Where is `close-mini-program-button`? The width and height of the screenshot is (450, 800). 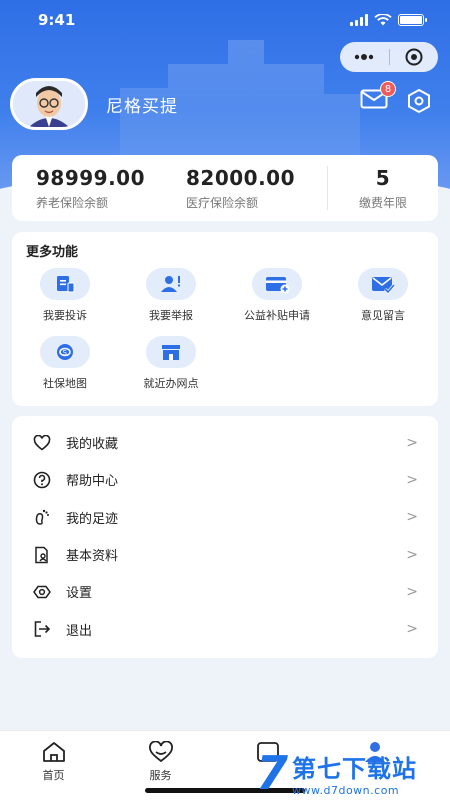 close-mini-program-button is located at coordinates (414, 57).